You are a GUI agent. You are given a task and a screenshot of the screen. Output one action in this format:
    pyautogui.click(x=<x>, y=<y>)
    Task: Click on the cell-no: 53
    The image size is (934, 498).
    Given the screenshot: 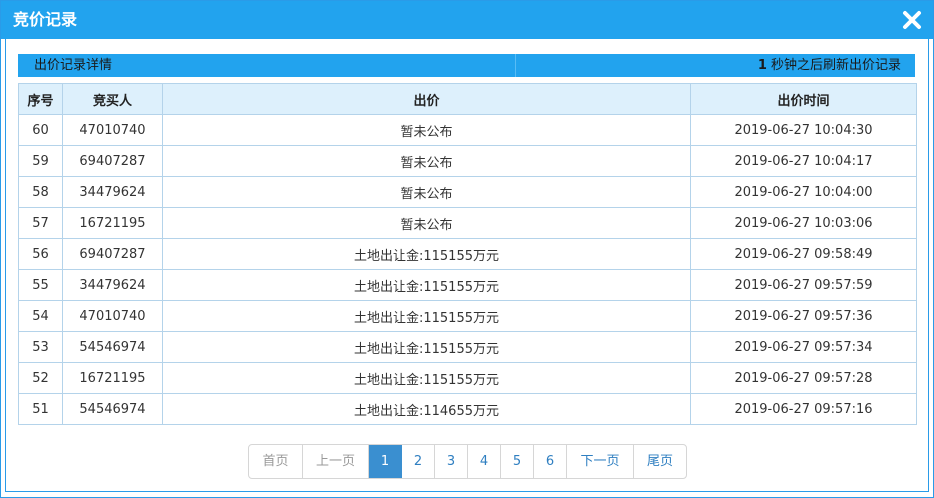 What is the action you would take?
    pyautogui.click(x=40, y=347)
    